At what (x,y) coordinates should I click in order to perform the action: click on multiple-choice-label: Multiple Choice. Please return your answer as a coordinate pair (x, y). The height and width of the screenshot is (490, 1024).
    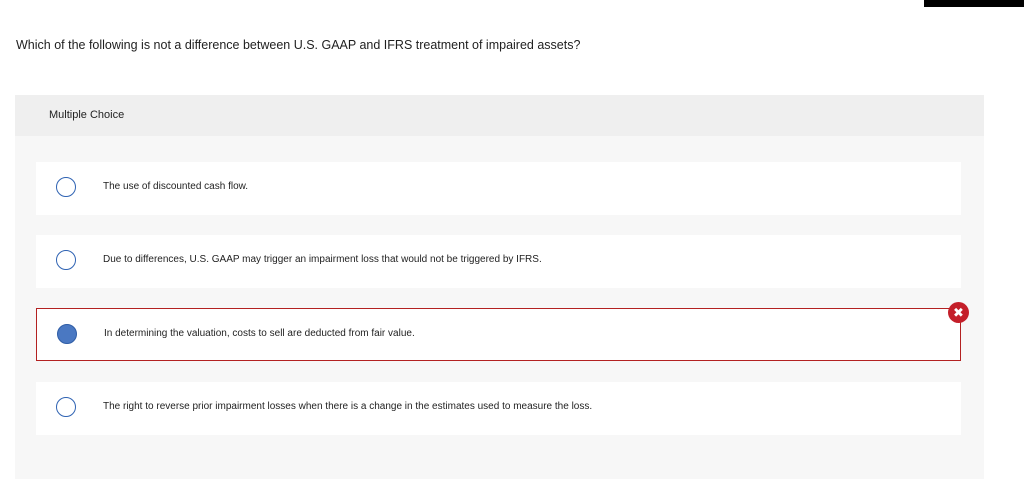
    Looking at the image, I should click on (87, 115).